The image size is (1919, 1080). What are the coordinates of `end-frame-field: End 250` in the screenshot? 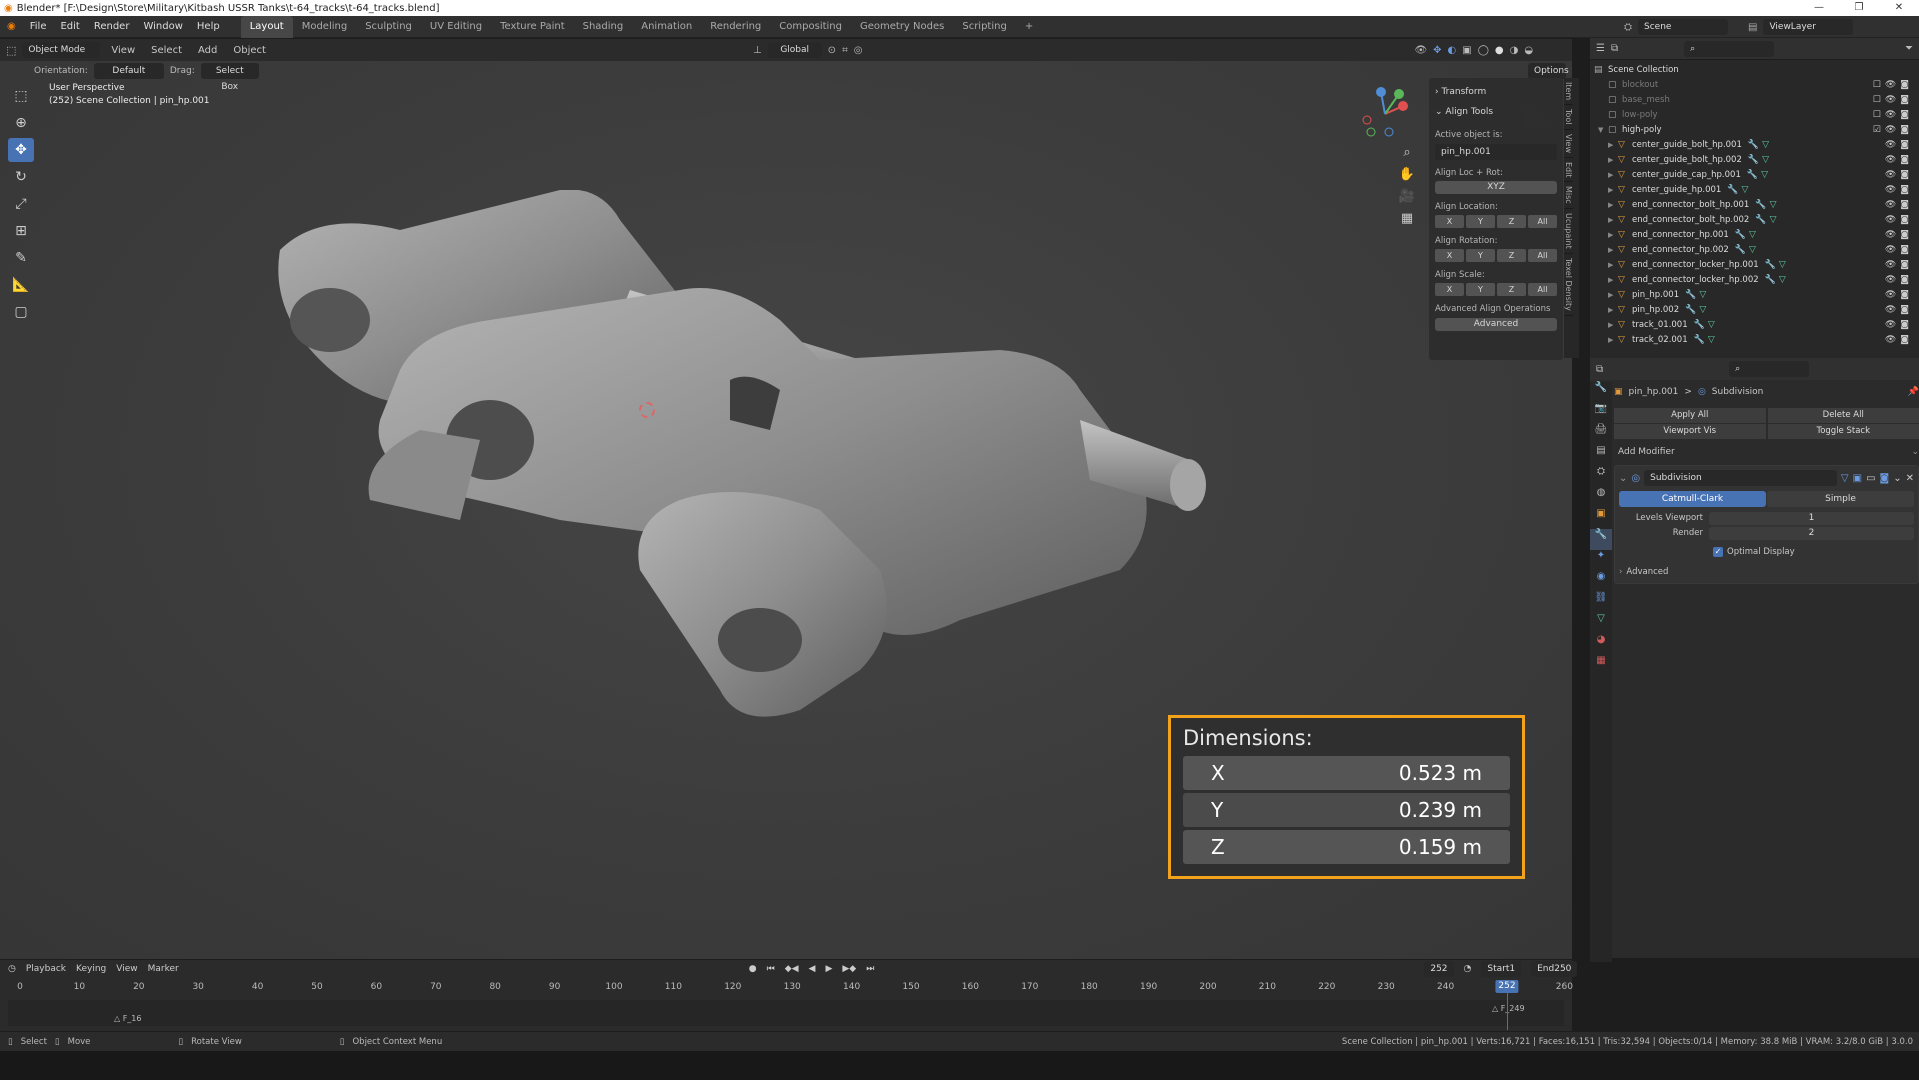 It's located at (1554, 969).